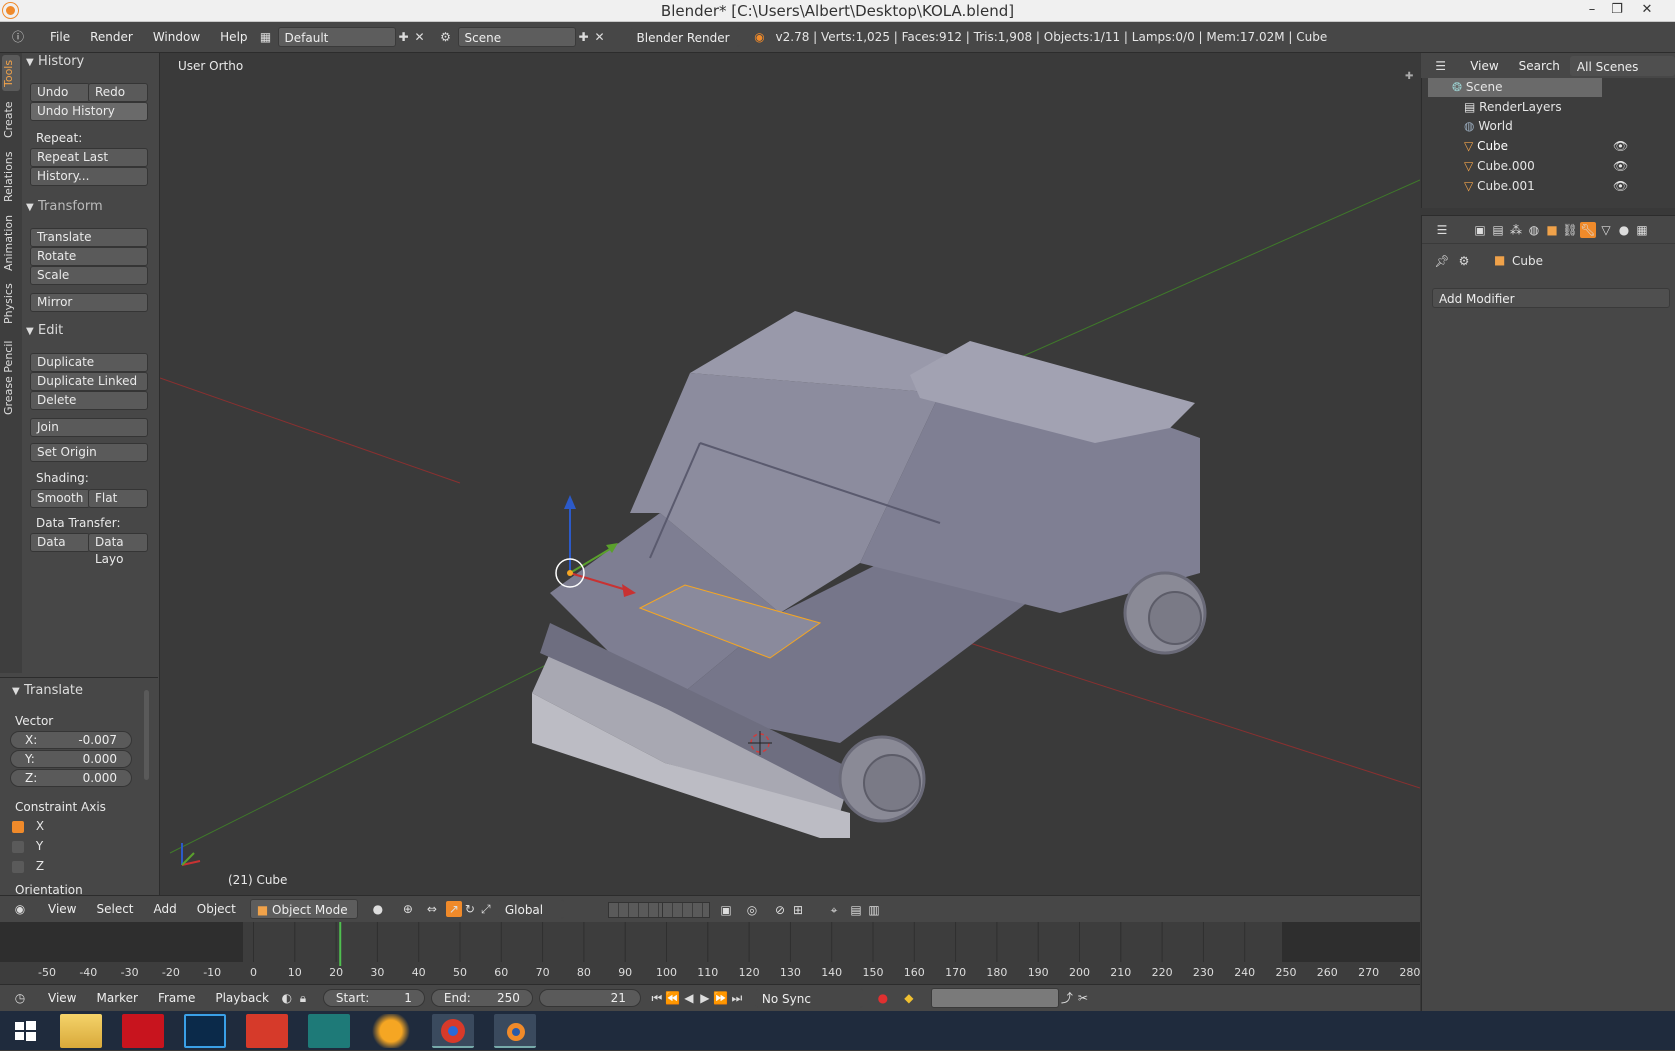  I want to click on maximize-icon: ❐, so click(1617, 10).